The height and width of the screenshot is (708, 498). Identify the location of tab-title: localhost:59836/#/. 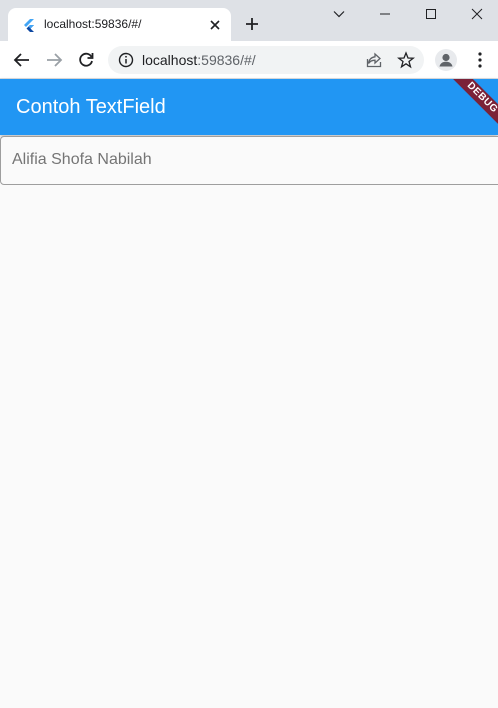
(93, 24).